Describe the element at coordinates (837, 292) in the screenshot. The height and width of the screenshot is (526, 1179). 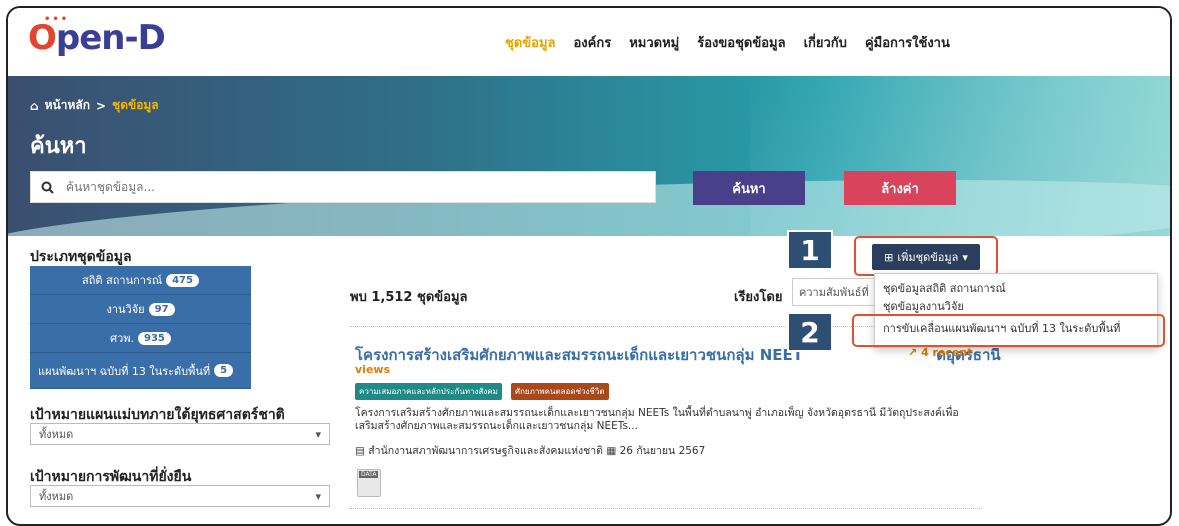
I see `sort-select: ความสัมพันธ์ที่` at that location.